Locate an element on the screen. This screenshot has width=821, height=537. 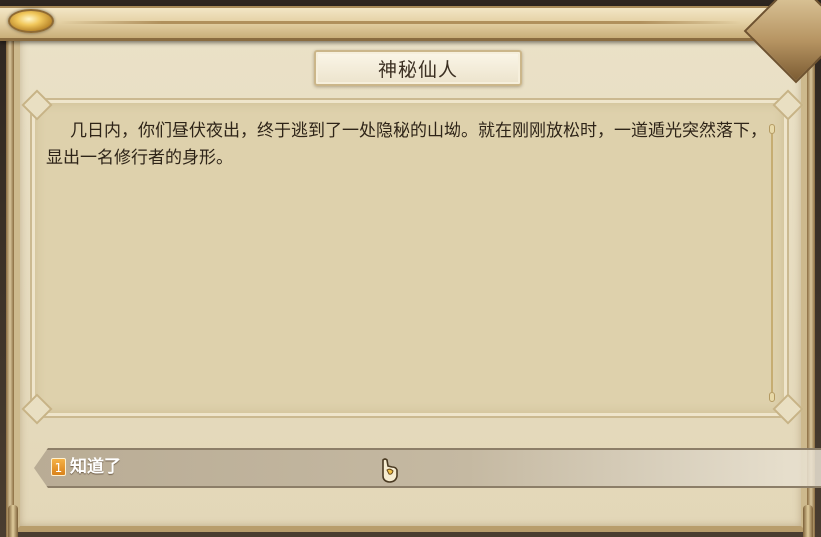
dialog-title: 神秘仙人 is located at coordinates (417, 69).